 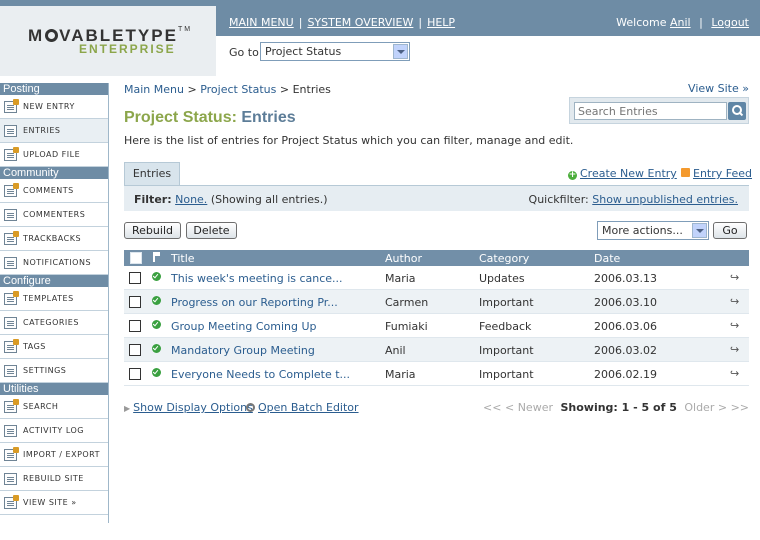 What do you see at coordinates (136, 258) in the screenshot?
I see `select-all-checkbox` at bounding box center [136, 258].